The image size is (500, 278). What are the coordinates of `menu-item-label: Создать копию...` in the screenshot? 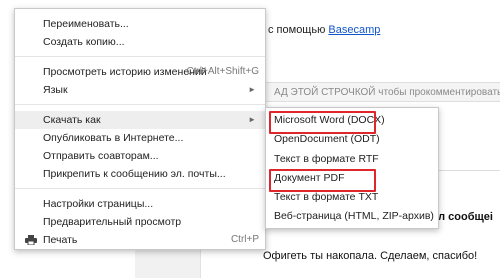 It's located at (84, 42).